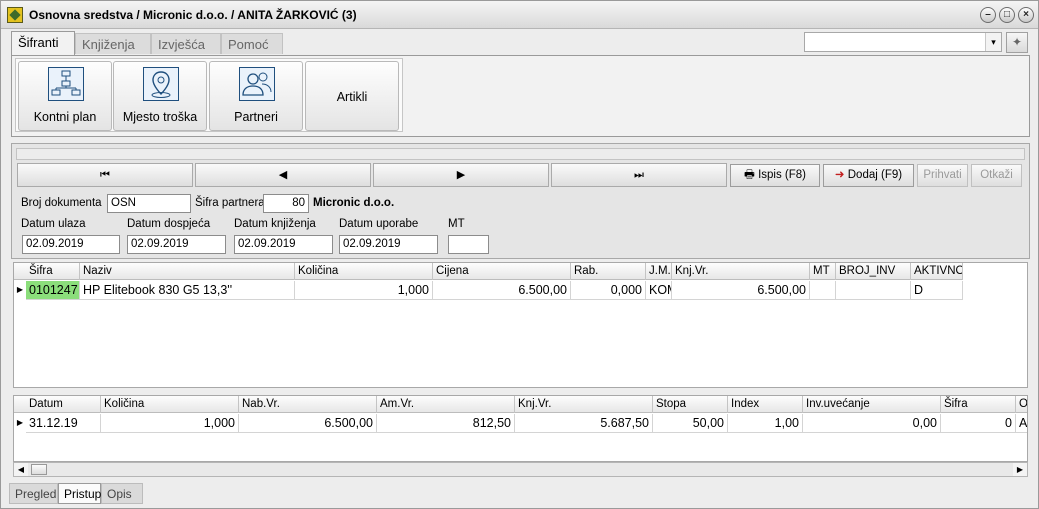  What do you see at coordinates (659, 271) in the screenshot?
I see `col-jm: J.M.` at bounding box center [659, 271].